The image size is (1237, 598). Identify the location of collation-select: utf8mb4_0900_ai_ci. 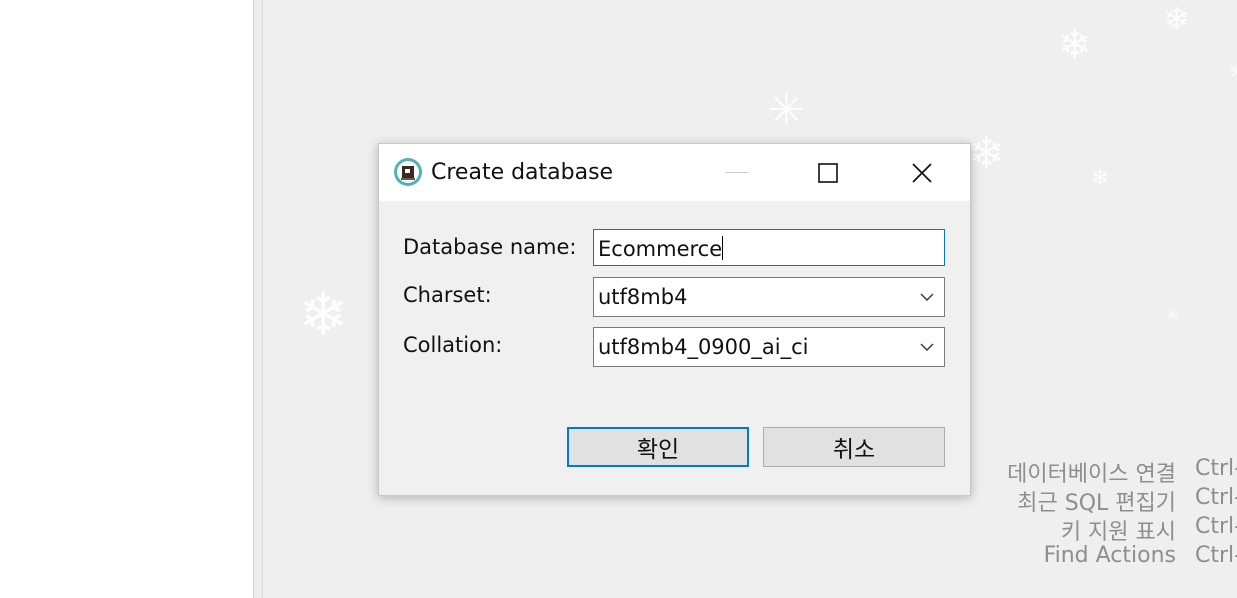
(769, 347).